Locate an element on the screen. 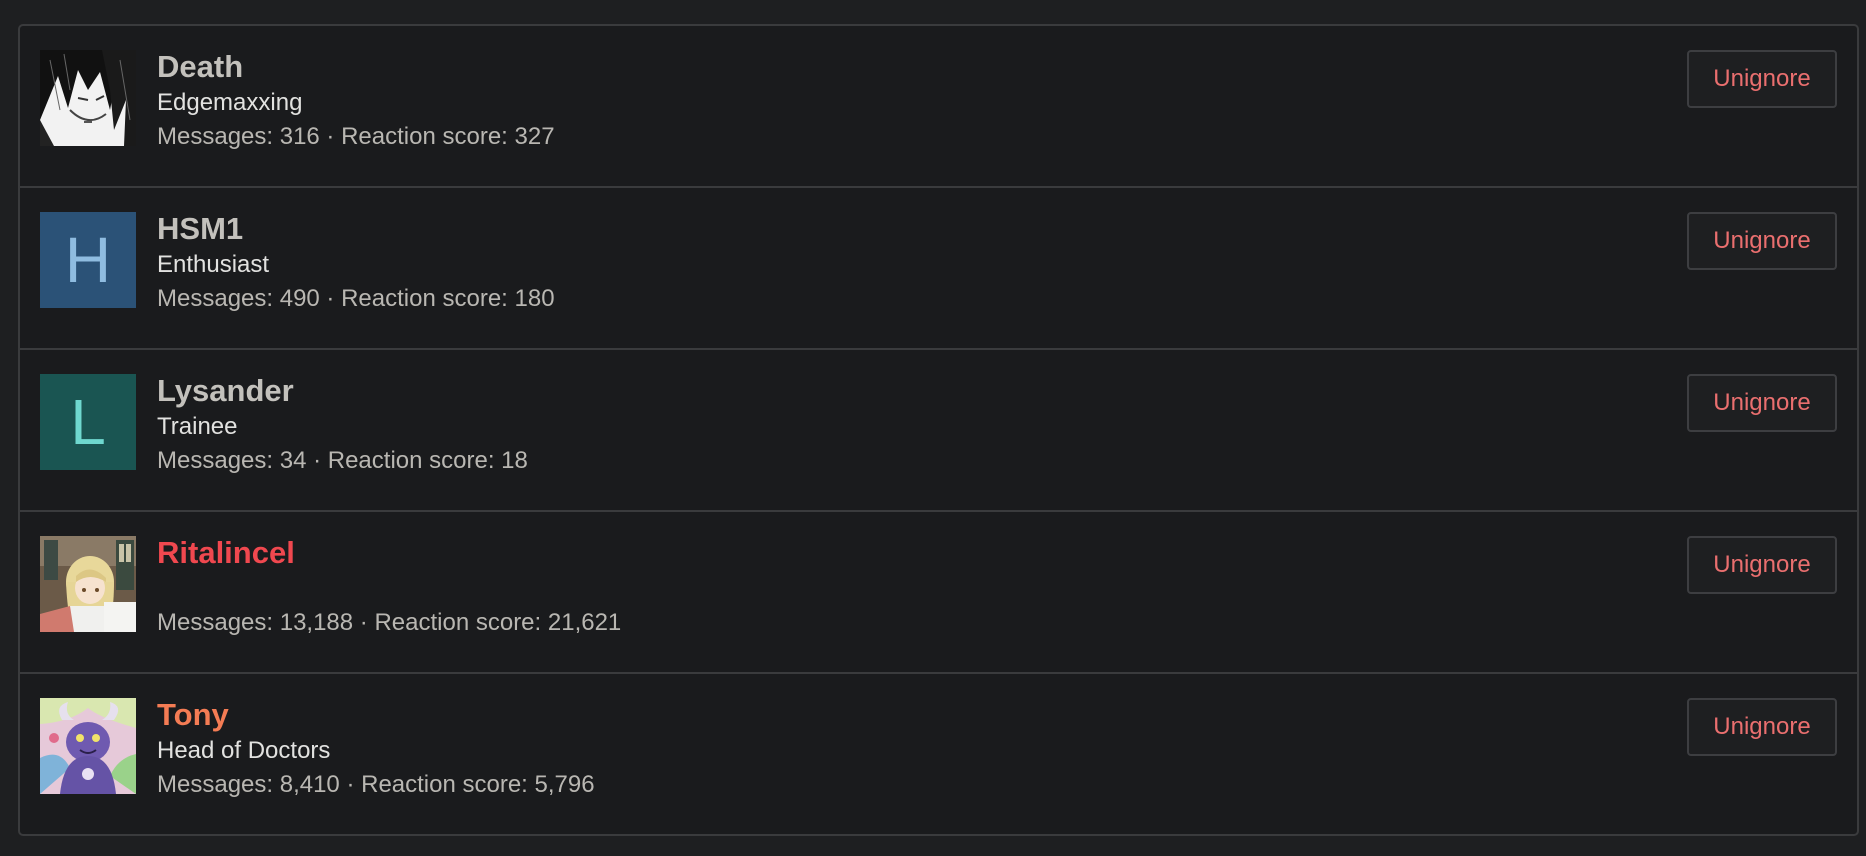  purple-demon-avatar-icon is located at coordinates (88, 746).